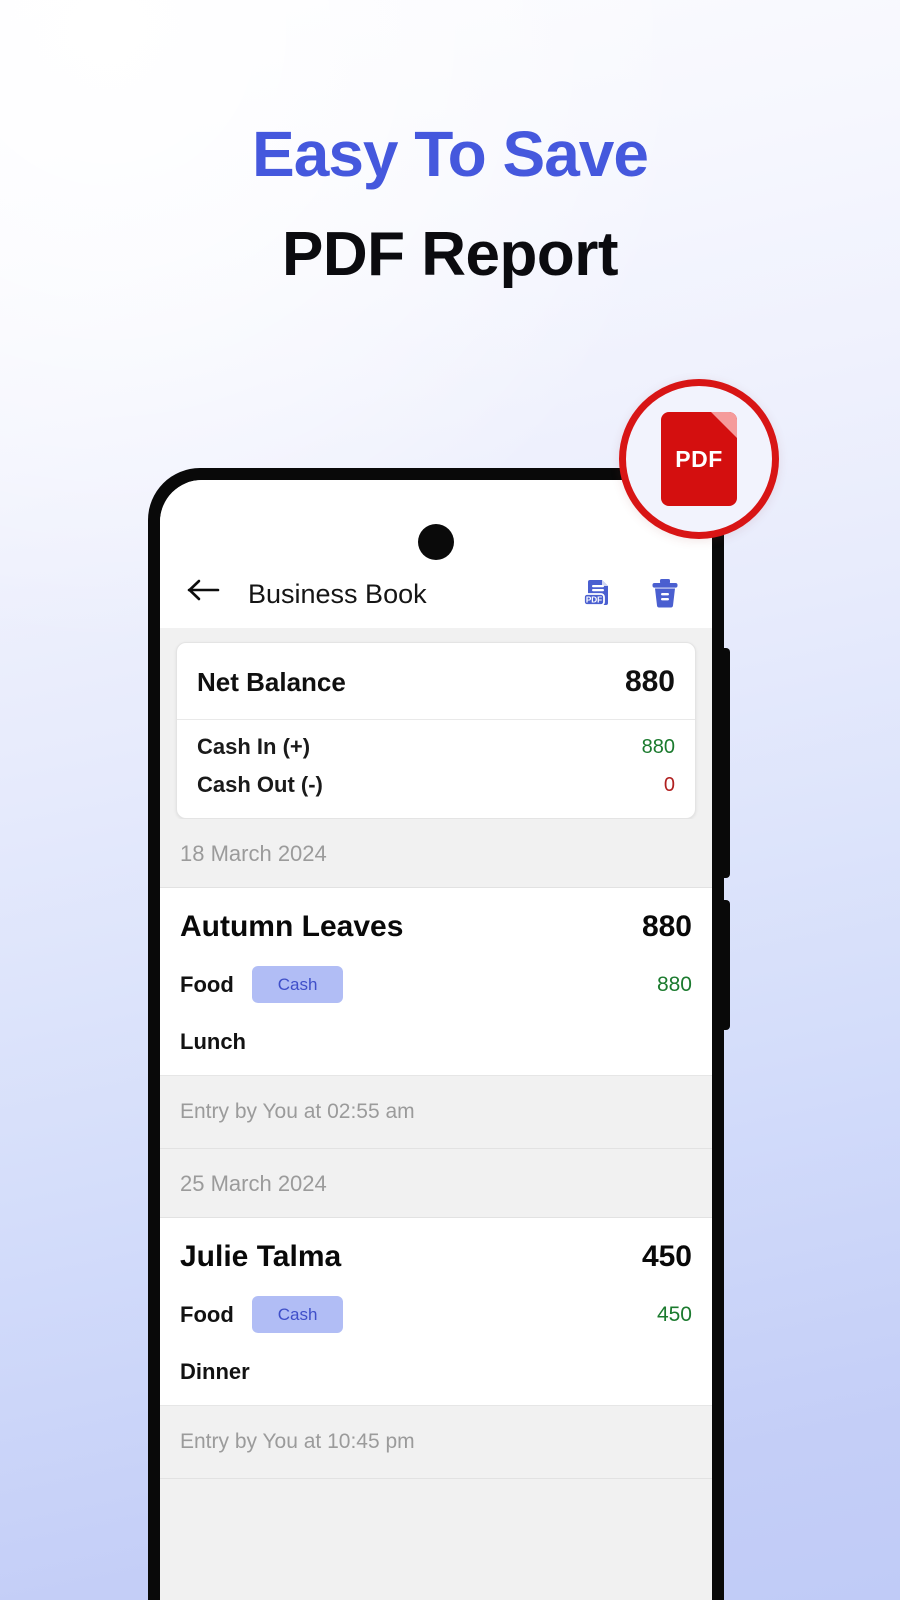  Describe the element at coordinates (260, 784) in the screenshot. I see `cash-out-label: Cash Out (-)` at that location.